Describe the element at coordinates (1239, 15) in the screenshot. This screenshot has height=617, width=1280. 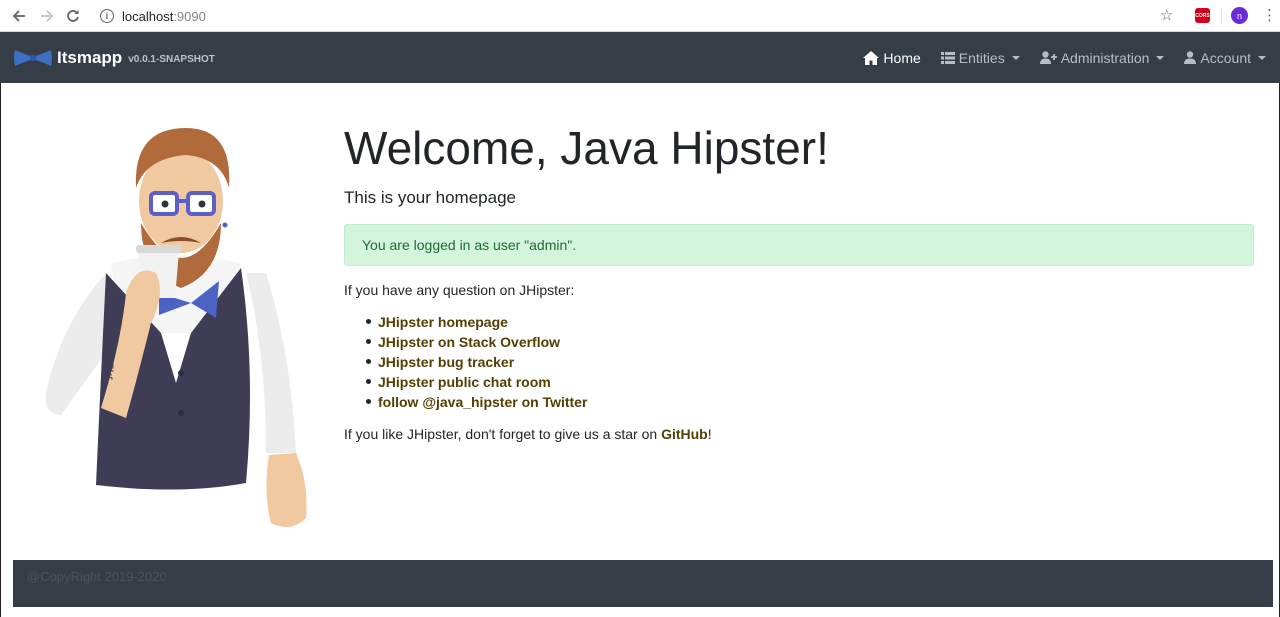
I see `profile-avatar: n` at that location.